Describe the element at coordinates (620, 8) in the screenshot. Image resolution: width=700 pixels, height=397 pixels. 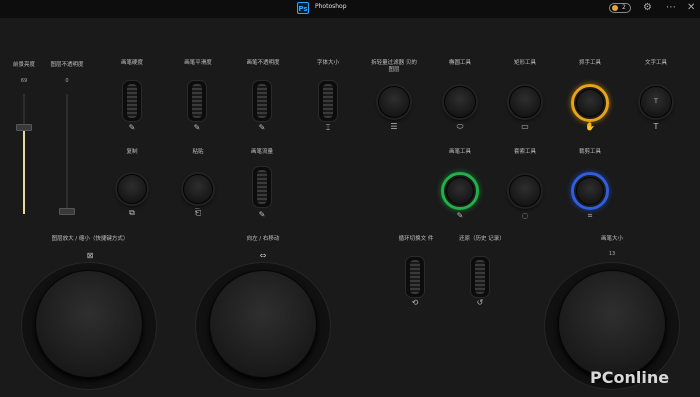
I see `profile-badge: 2` at that location.